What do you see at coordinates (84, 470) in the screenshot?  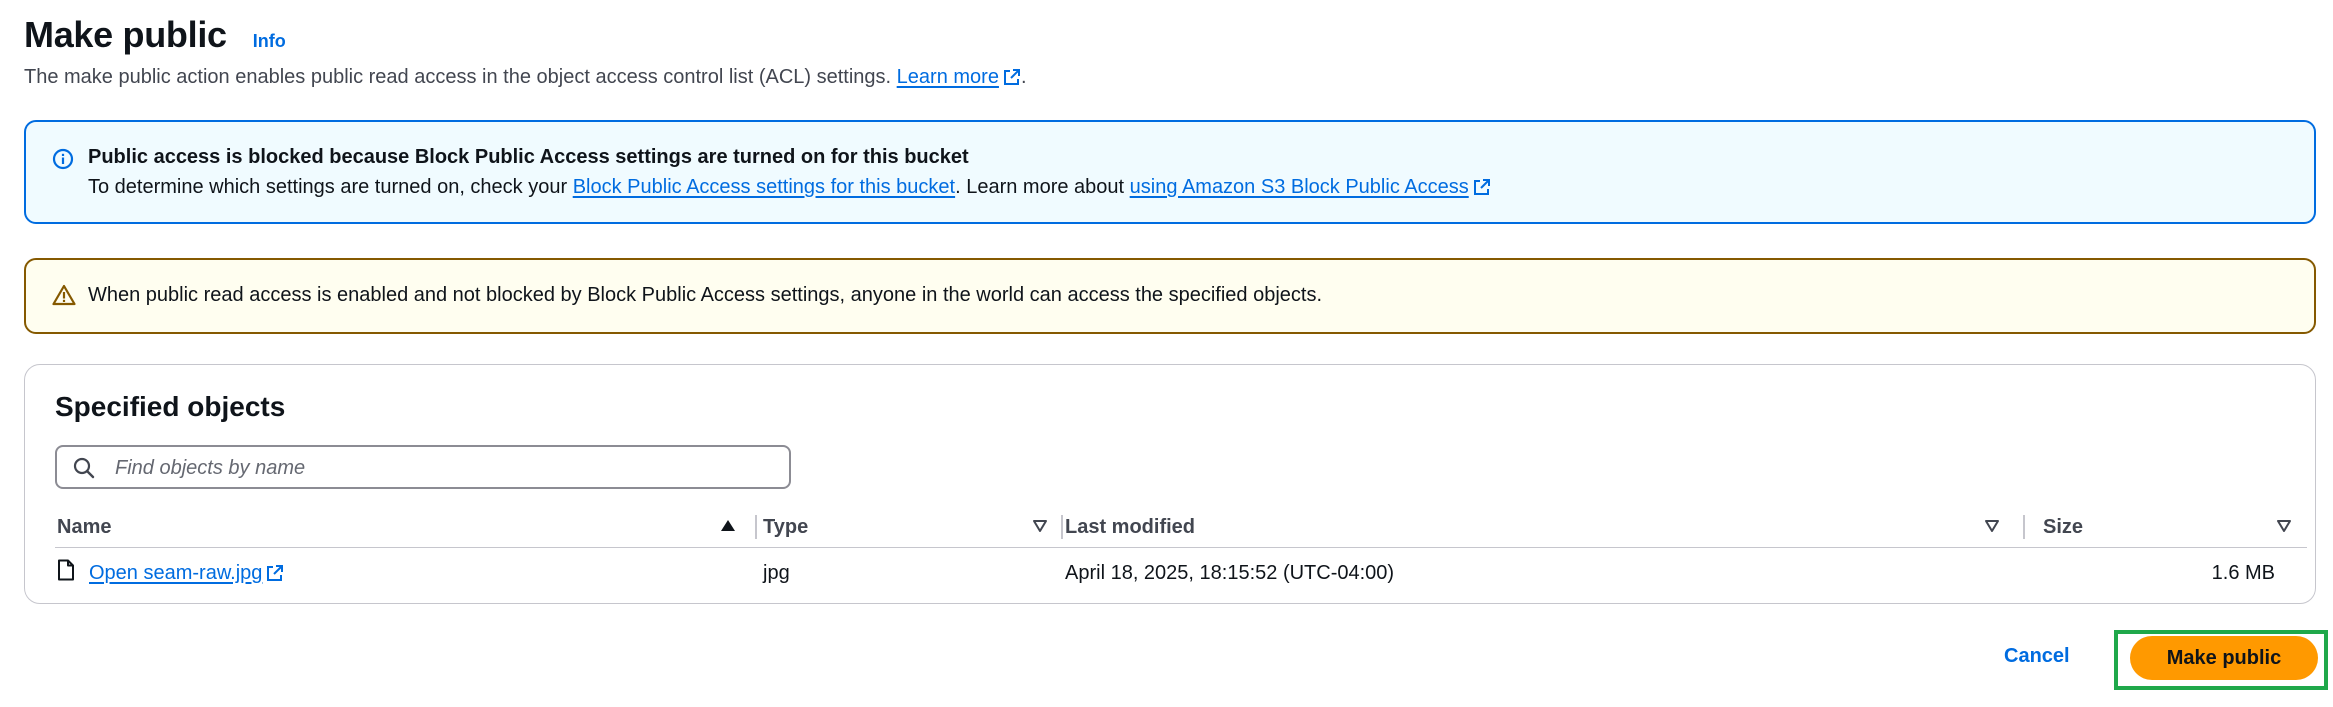 I see `search-icon` at bounding box center [84, 470].